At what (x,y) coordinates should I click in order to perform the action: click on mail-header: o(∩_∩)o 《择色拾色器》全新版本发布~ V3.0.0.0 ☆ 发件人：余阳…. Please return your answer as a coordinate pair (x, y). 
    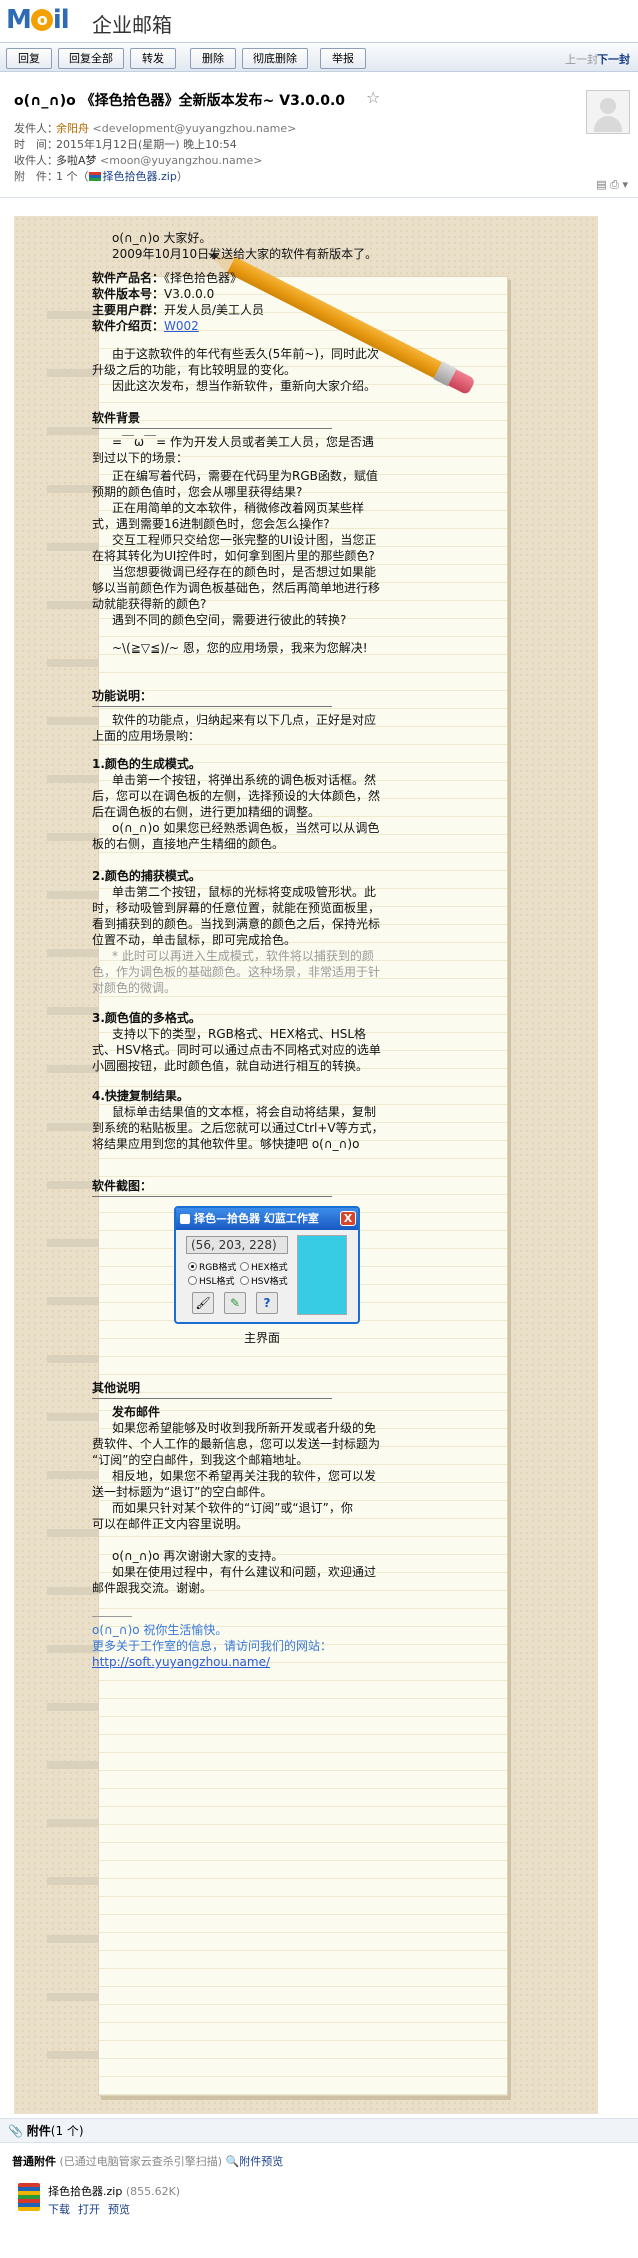
    Looking at the image, I should click on (319, 138).